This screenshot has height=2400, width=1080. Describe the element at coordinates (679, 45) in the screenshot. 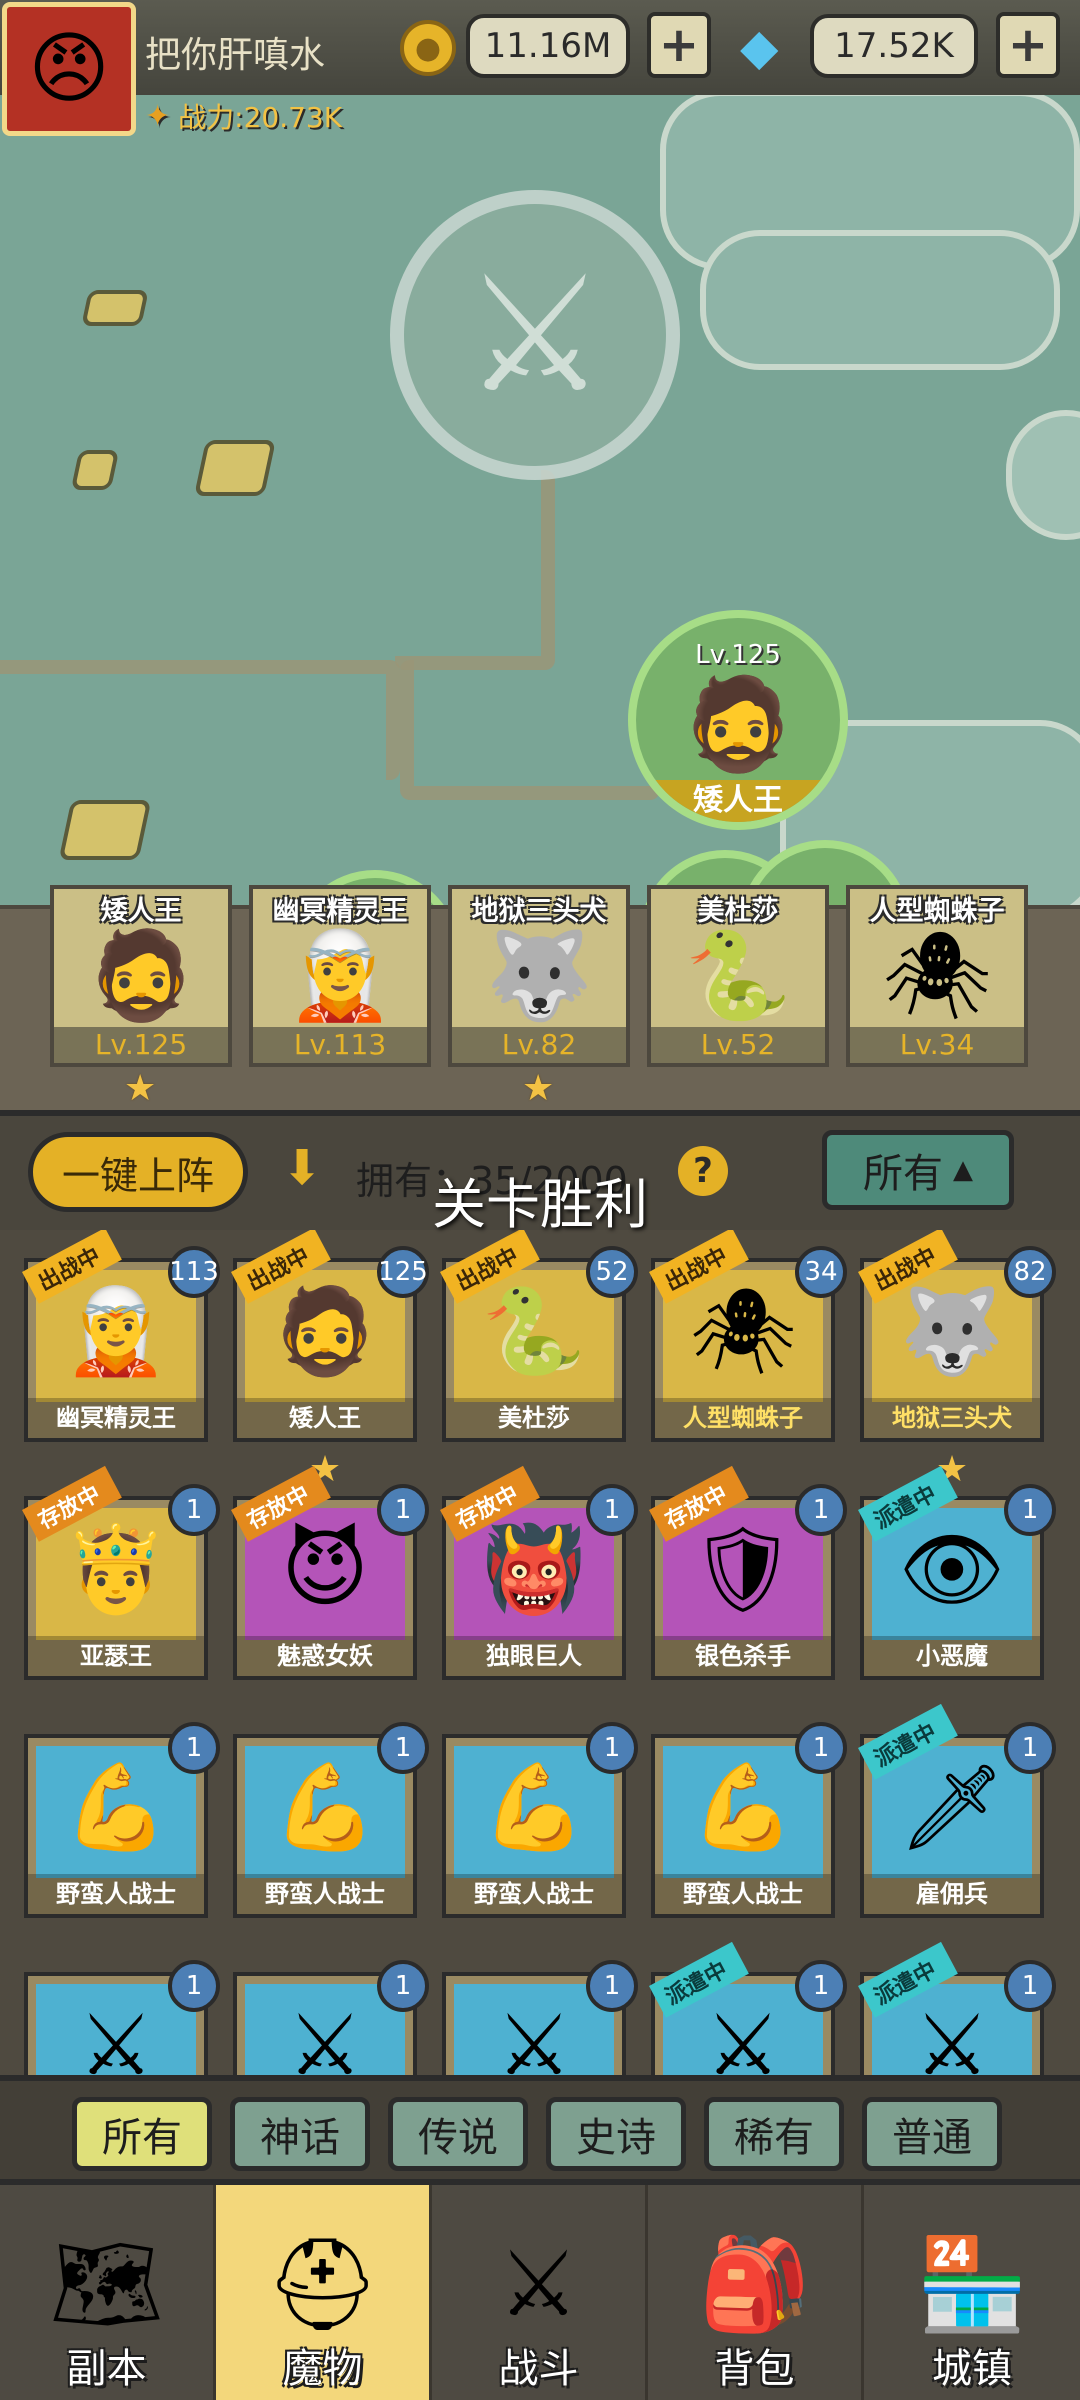

I see `add-gold-button: +` at that location.